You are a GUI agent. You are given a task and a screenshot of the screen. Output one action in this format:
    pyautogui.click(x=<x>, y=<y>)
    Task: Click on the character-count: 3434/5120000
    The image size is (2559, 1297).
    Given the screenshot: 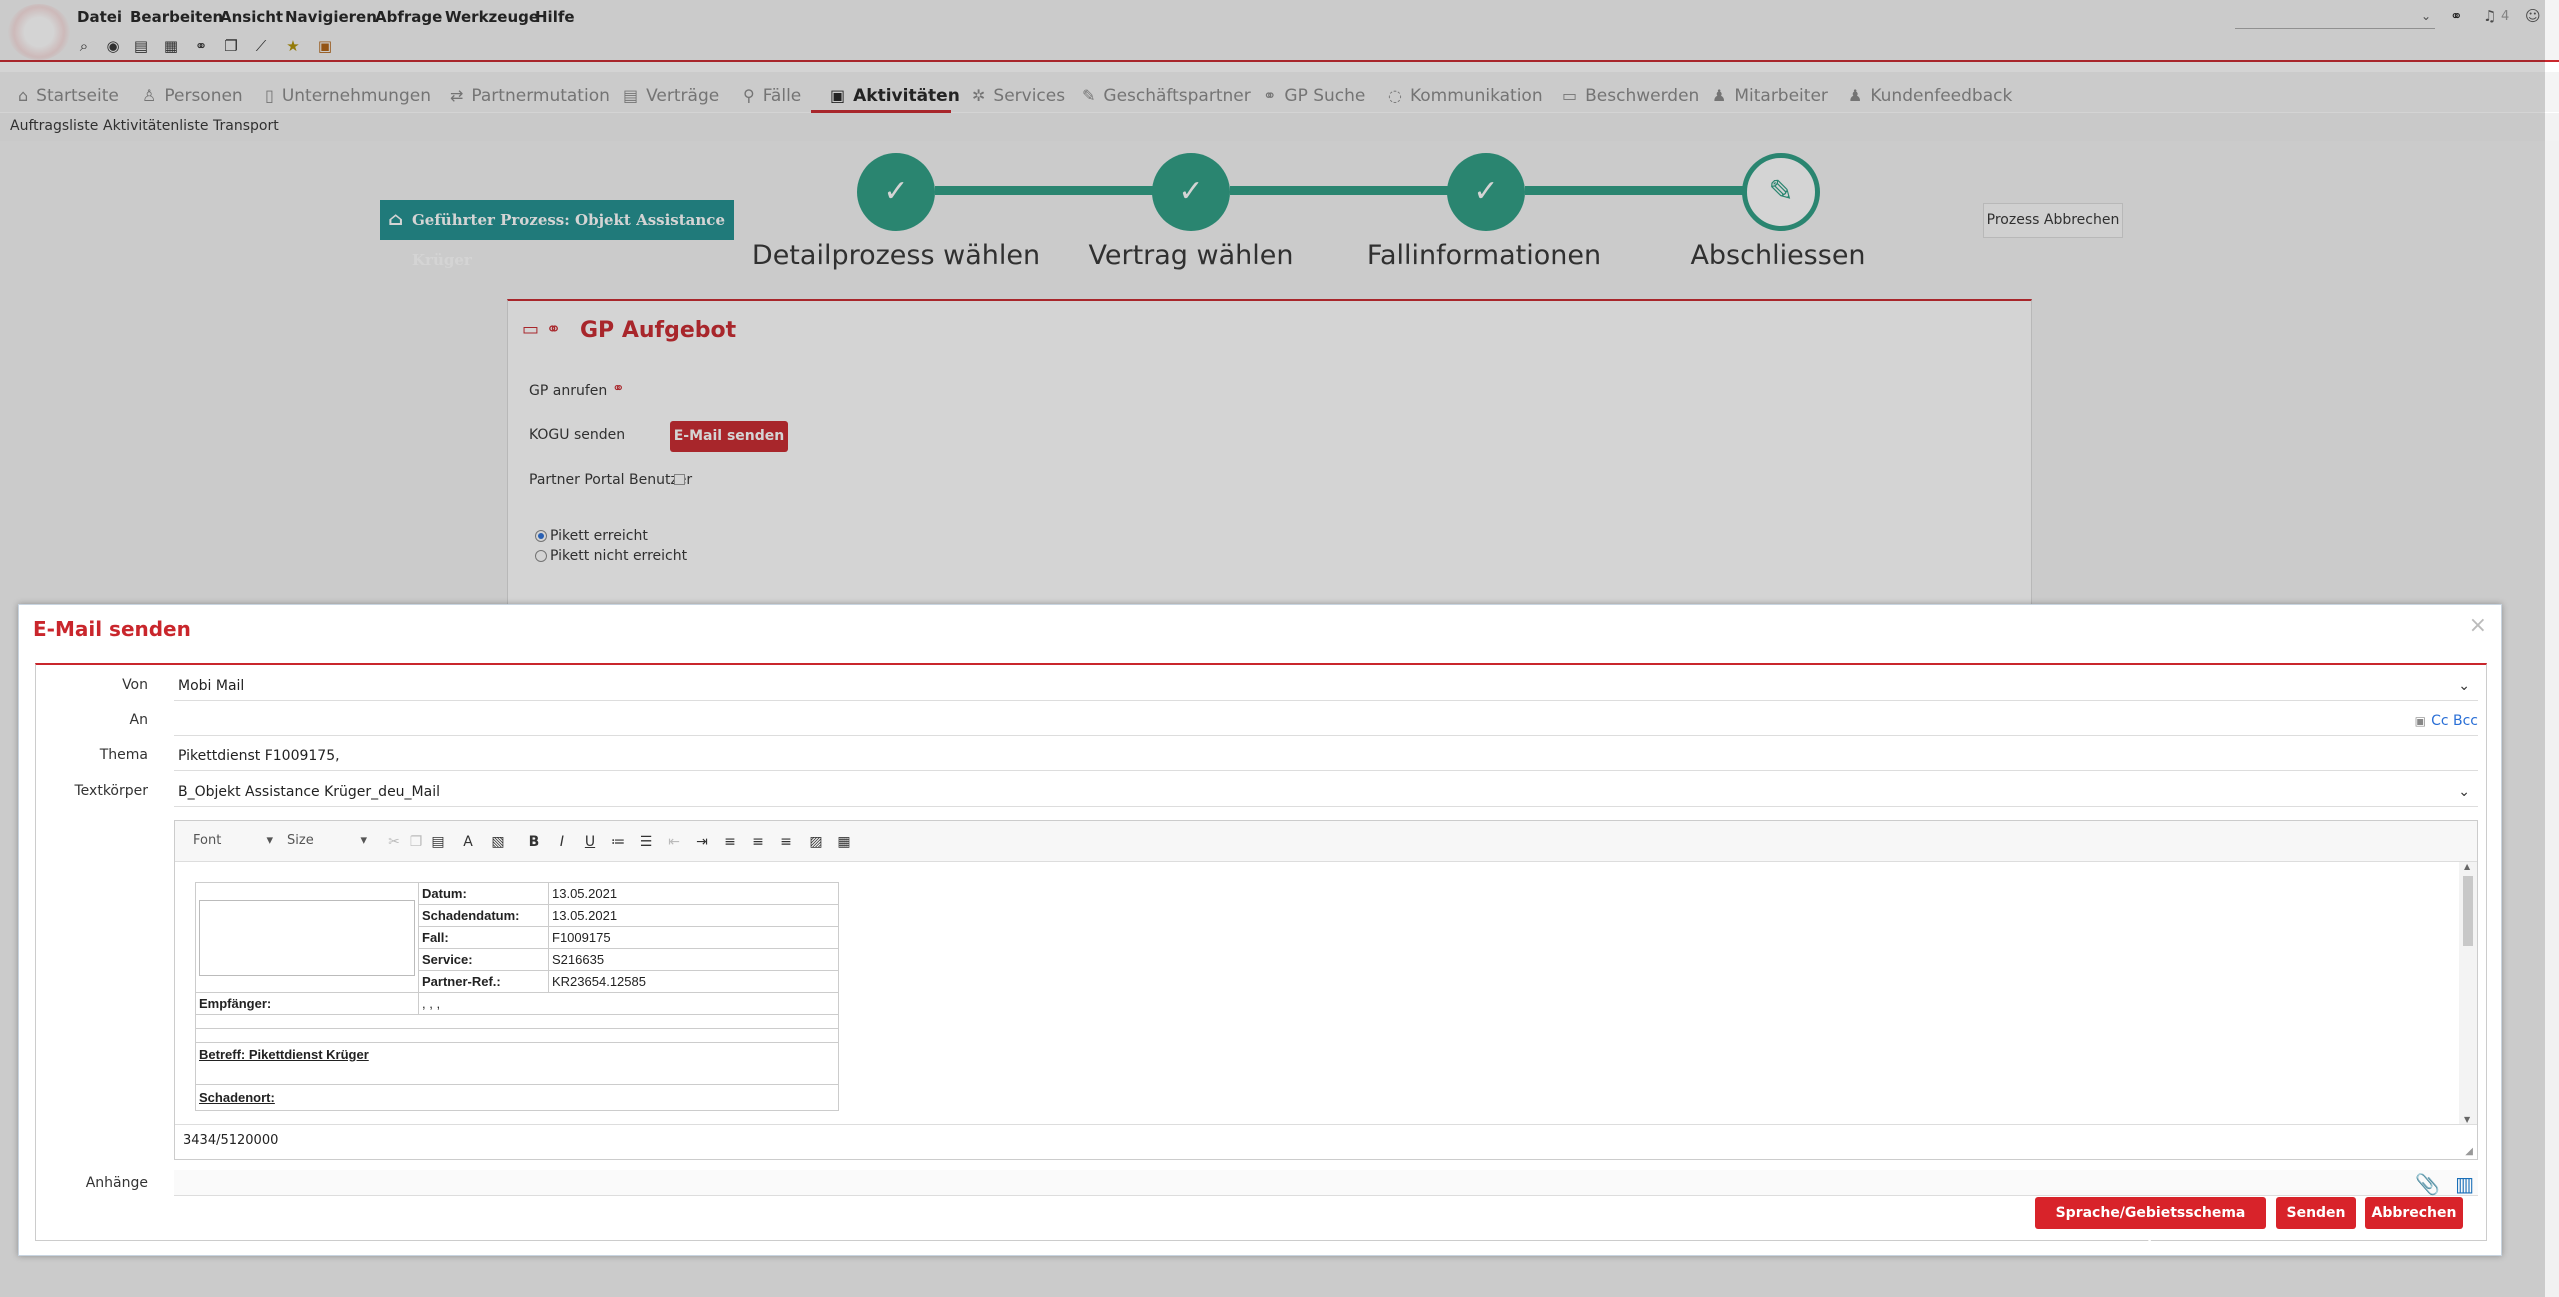 What is the action you would take?
    pyautogui.click(x=1326, y=1142)
    